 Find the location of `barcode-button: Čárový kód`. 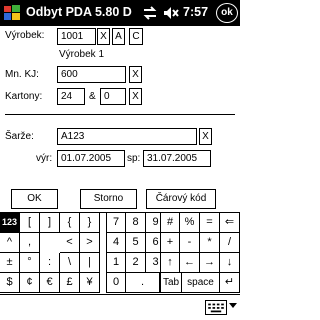

barcode-button: Čárový kód is located at coordinates (181, 199).